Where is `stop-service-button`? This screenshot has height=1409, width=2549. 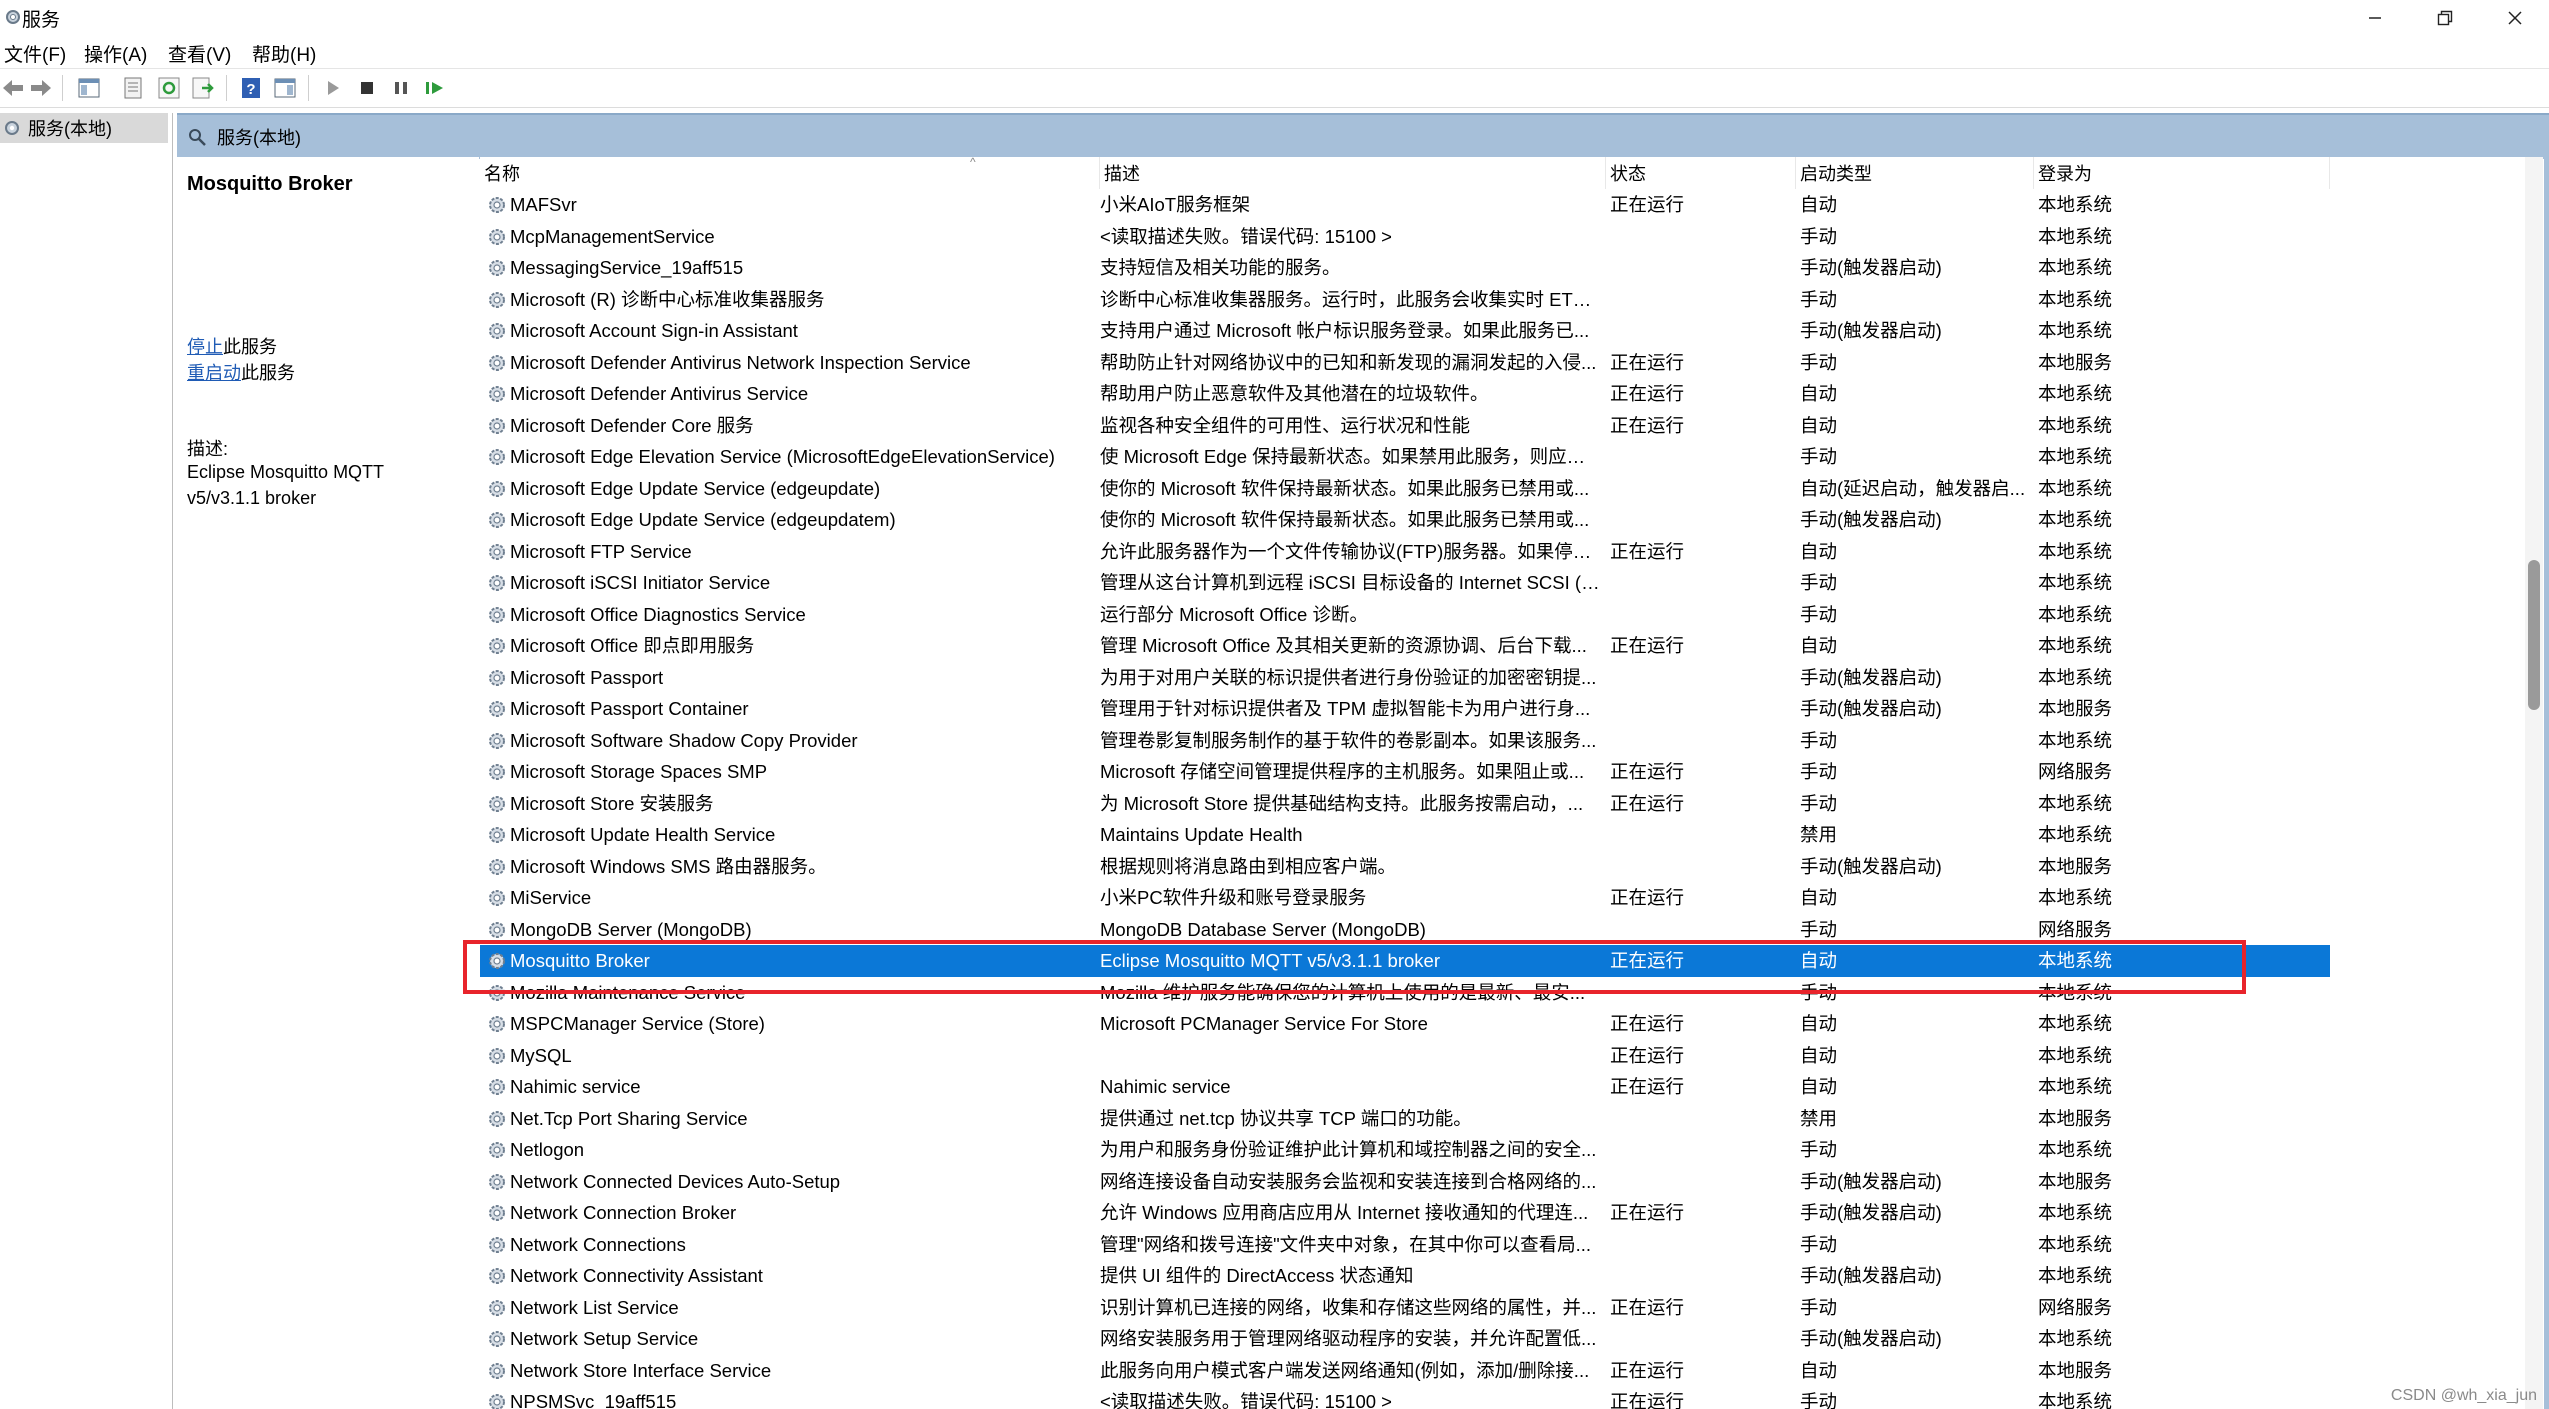 stop-service-button is located at coordinates (367, 88).